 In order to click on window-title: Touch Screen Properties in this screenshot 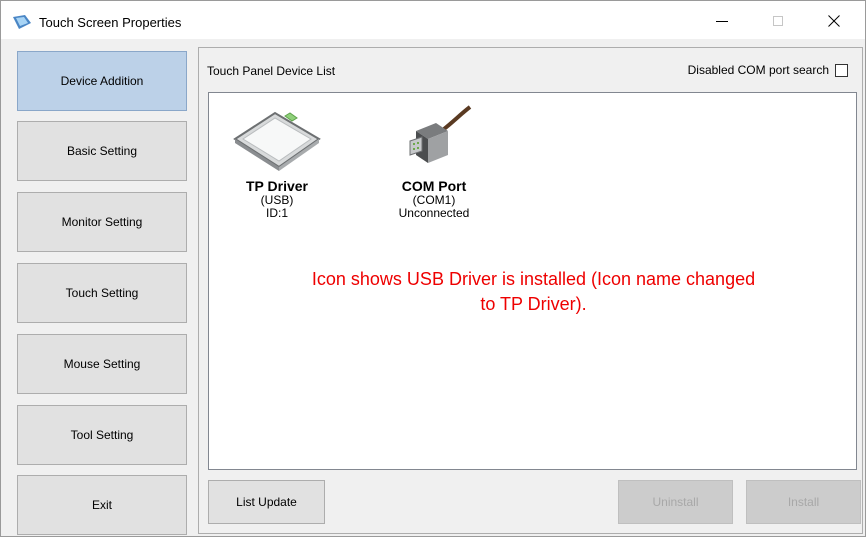, I will do `click(110, 22)`.